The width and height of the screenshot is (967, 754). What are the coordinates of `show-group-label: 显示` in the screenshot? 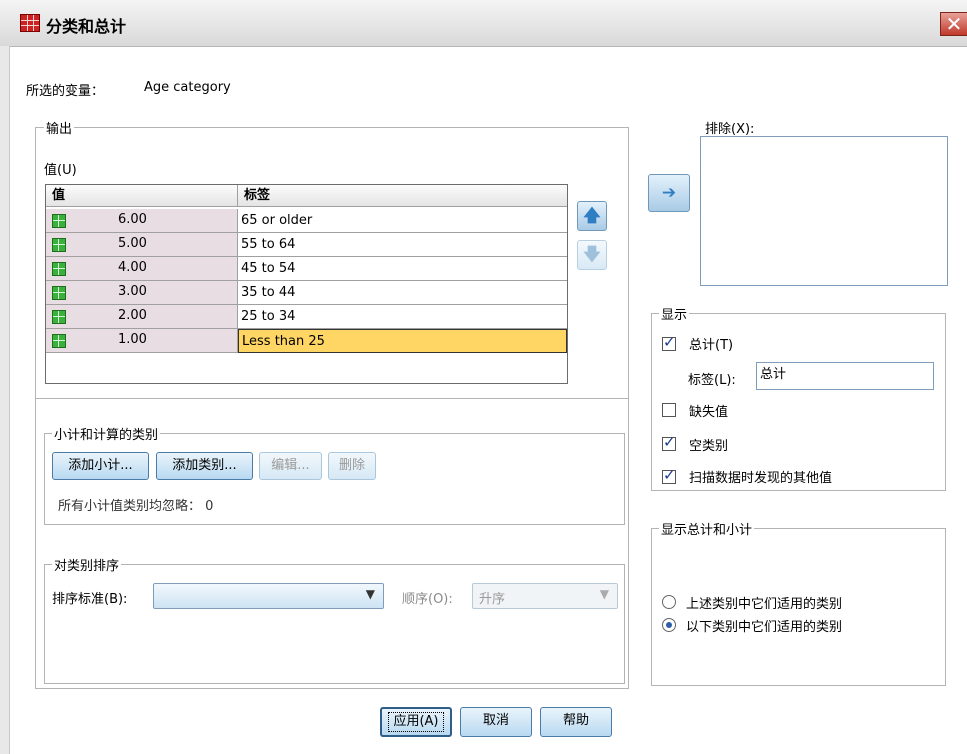 It's located at (674, 313).